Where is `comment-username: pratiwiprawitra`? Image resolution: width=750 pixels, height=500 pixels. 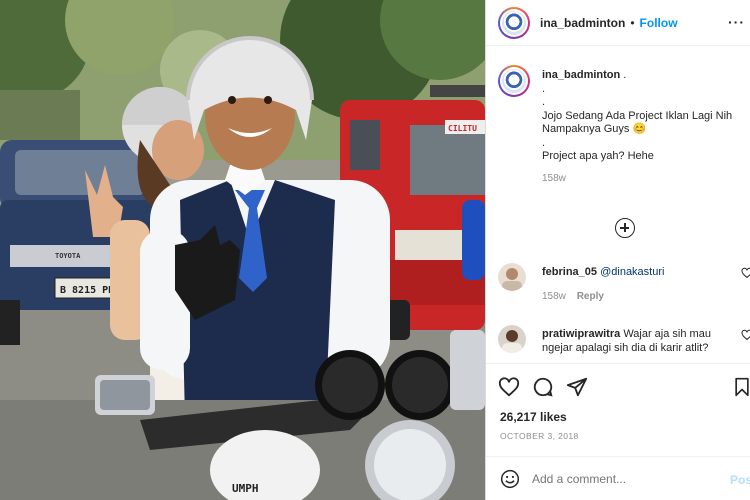
comment-username: pratiwiprawitra is located at coordinates (581, 334).